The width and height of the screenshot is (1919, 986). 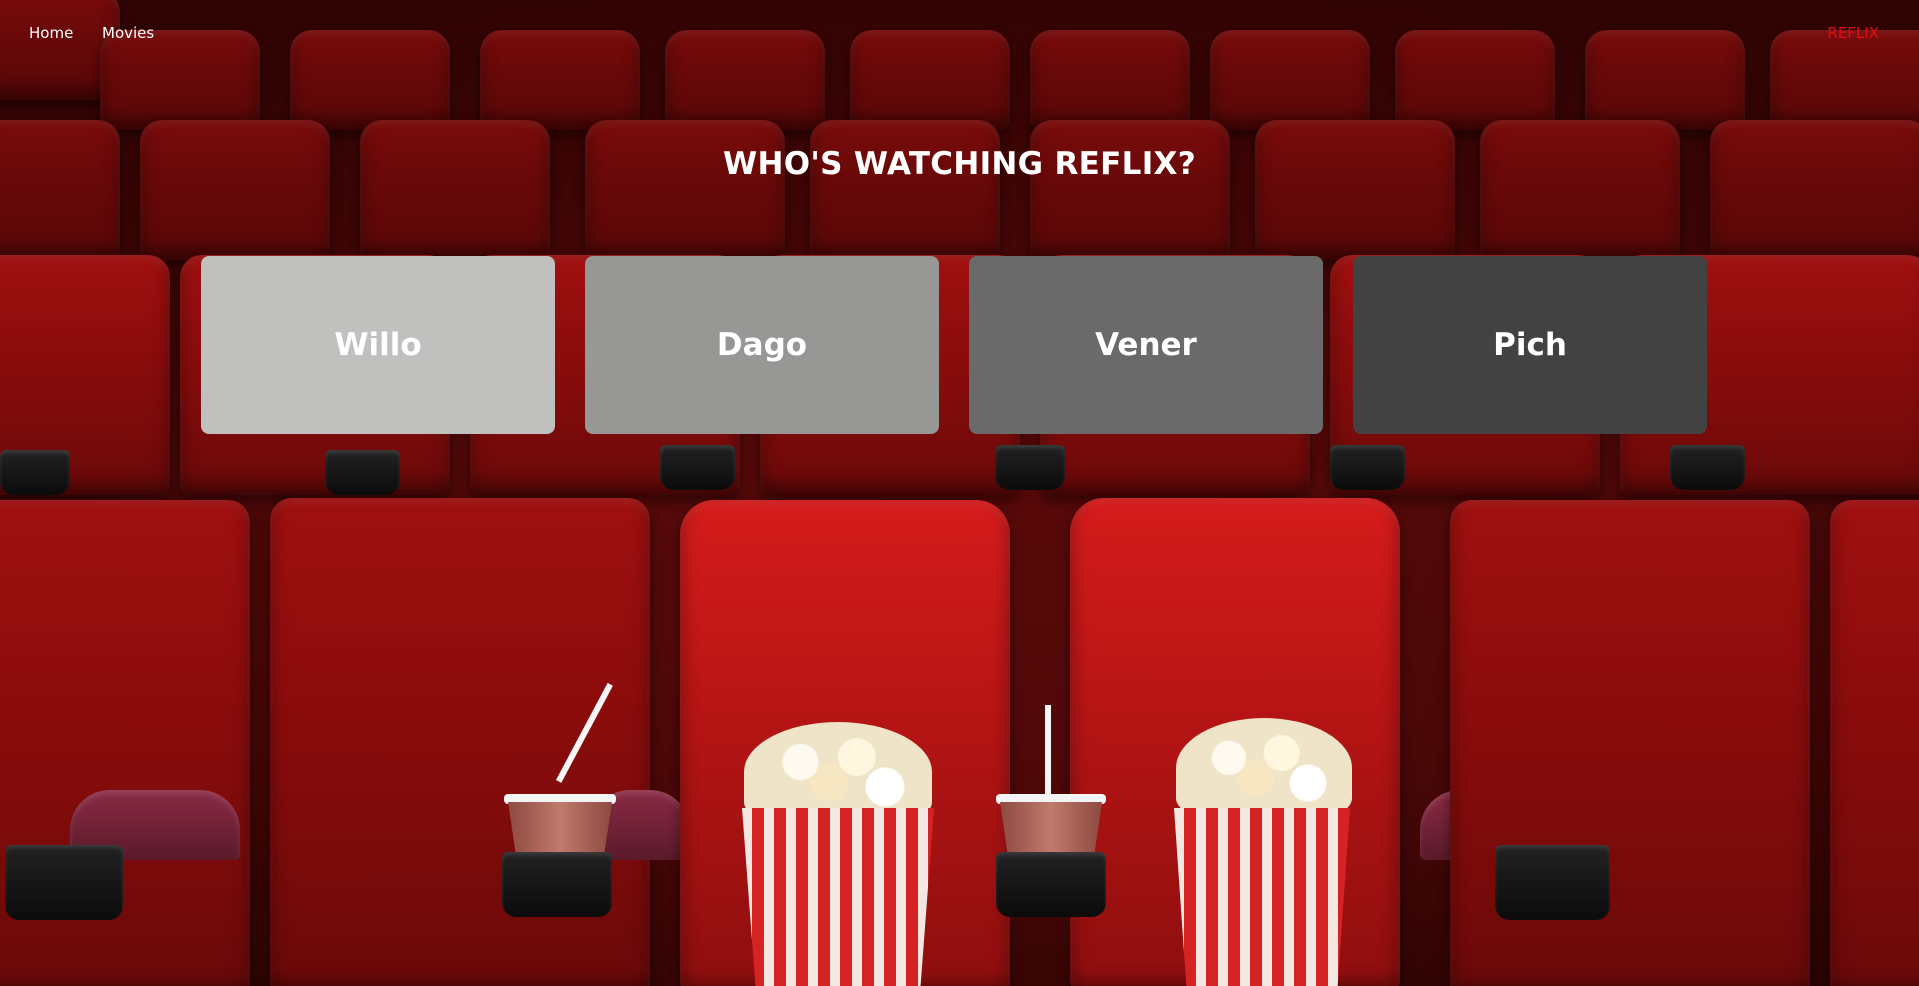 I want to click on profile-card-dago: Dago, so click(x=762, y=345).